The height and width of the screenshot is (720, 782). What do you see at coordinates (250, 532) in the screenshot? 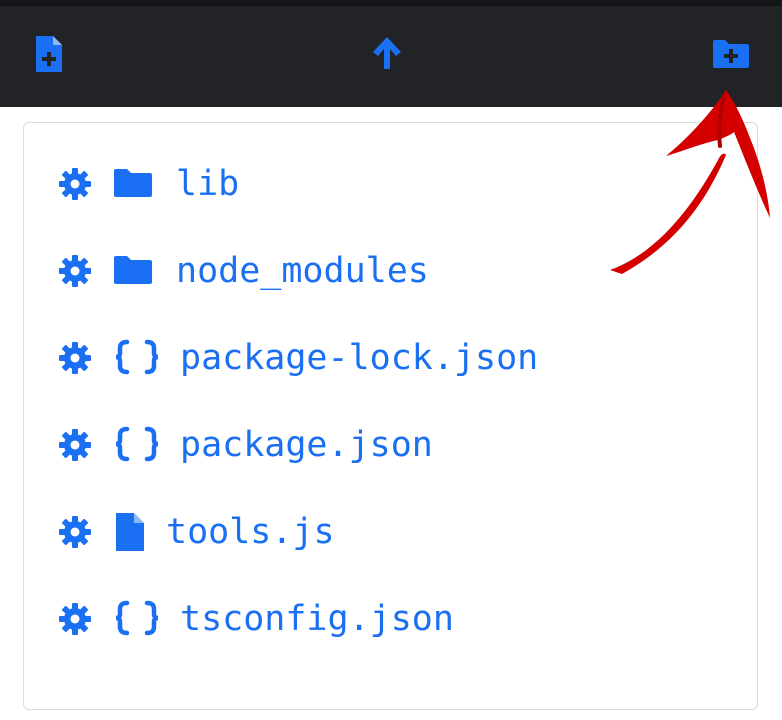
I see `file-name: tools.js` at bounding box center [250, 532].